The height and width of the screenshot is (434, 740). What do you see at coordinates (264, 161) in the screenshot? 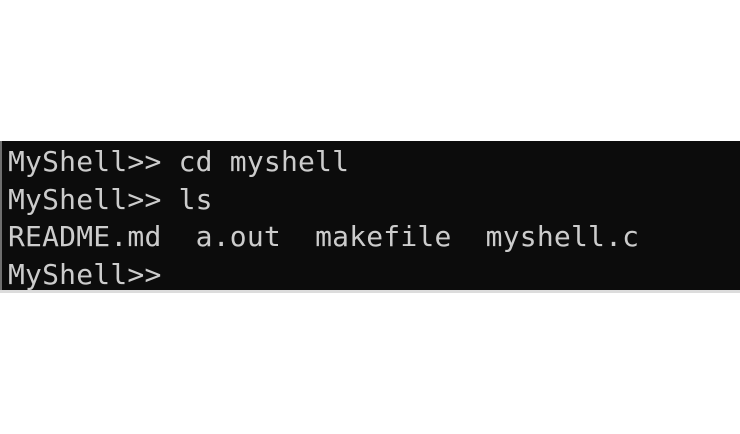
I see `command-text: cd myshell` at bounding box center [264, 161].